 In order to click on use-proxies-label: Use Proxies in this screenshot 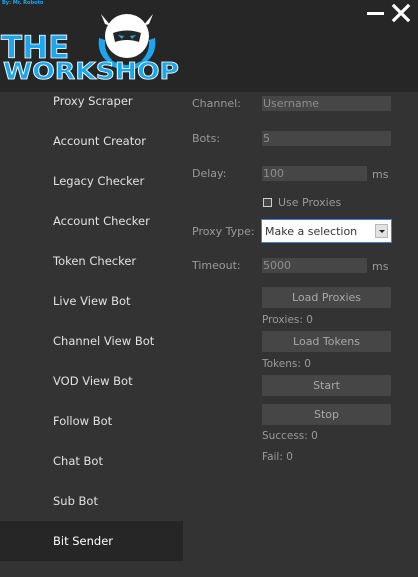, I will do `click(310, 202)`.